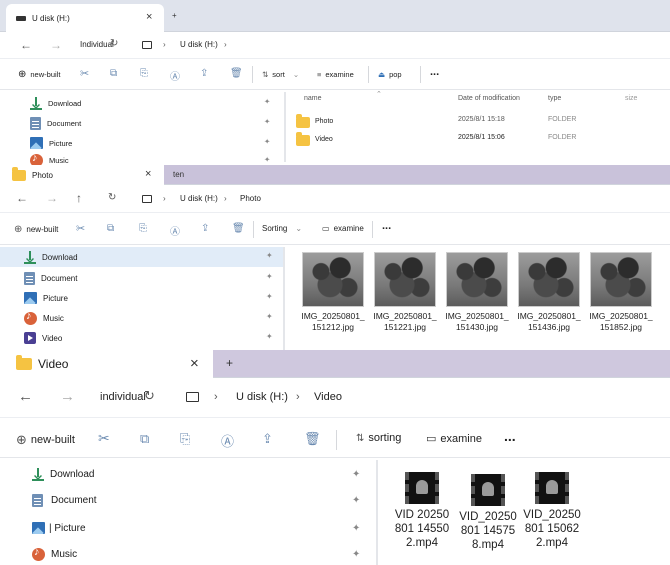  I want to click on sidebar-item-picture: | Picture ✦, so click(185, 528).